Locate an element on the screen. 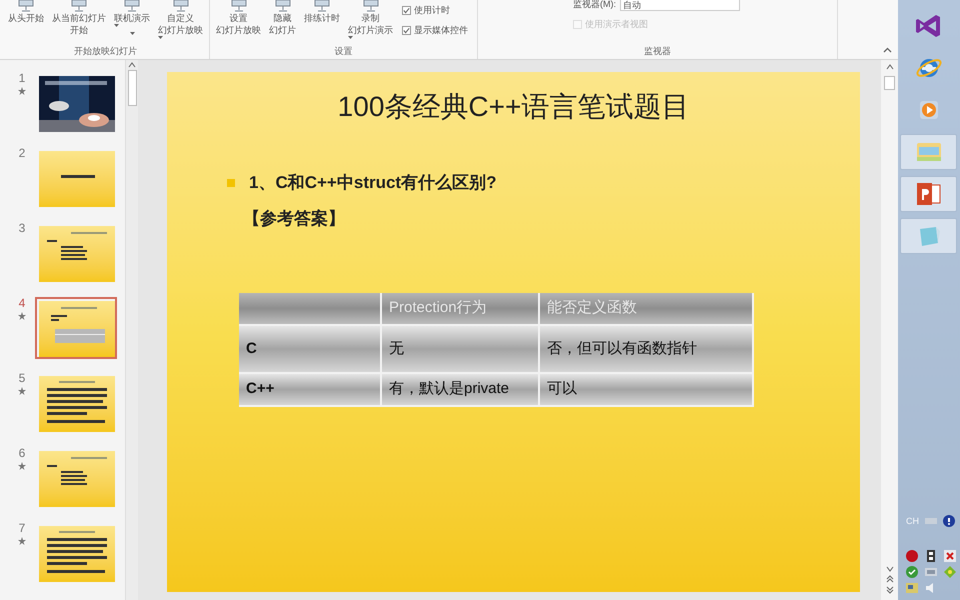 This screenshot has height=600, width=960. text-lines-drawing is located at coordinates (78, 325).